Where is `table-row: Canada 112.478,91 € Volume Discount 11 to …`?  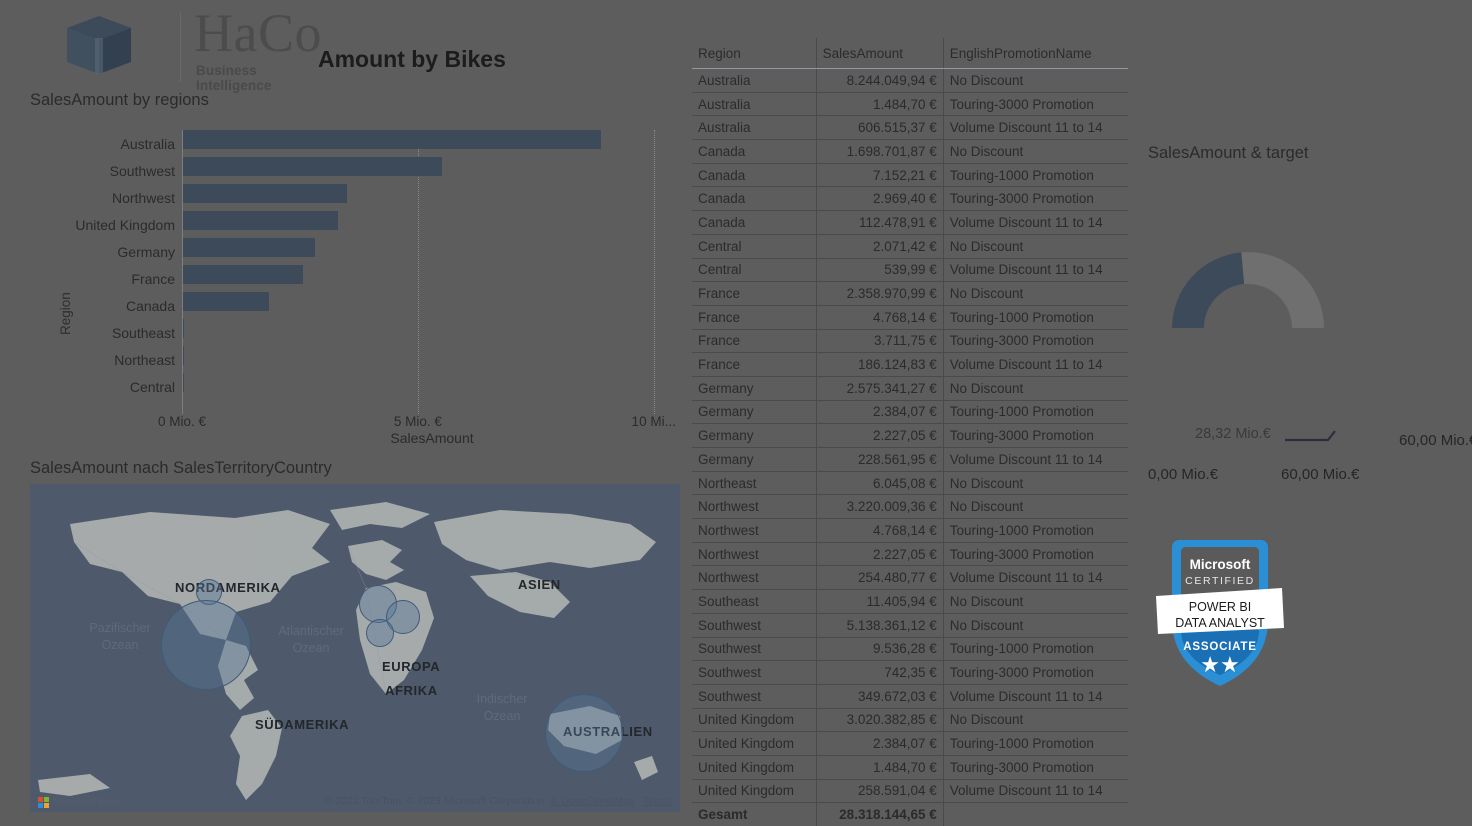
table-row: Canada 112.478,91 € Volume Discount 11 to … is located at coordinates (910, 222).